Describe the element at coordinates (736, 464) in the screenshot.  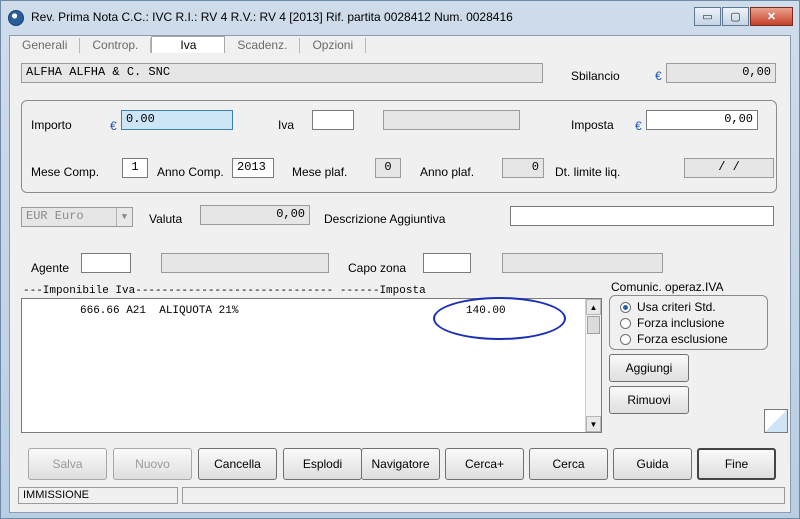
I see `fine-button: Fine` at that location.